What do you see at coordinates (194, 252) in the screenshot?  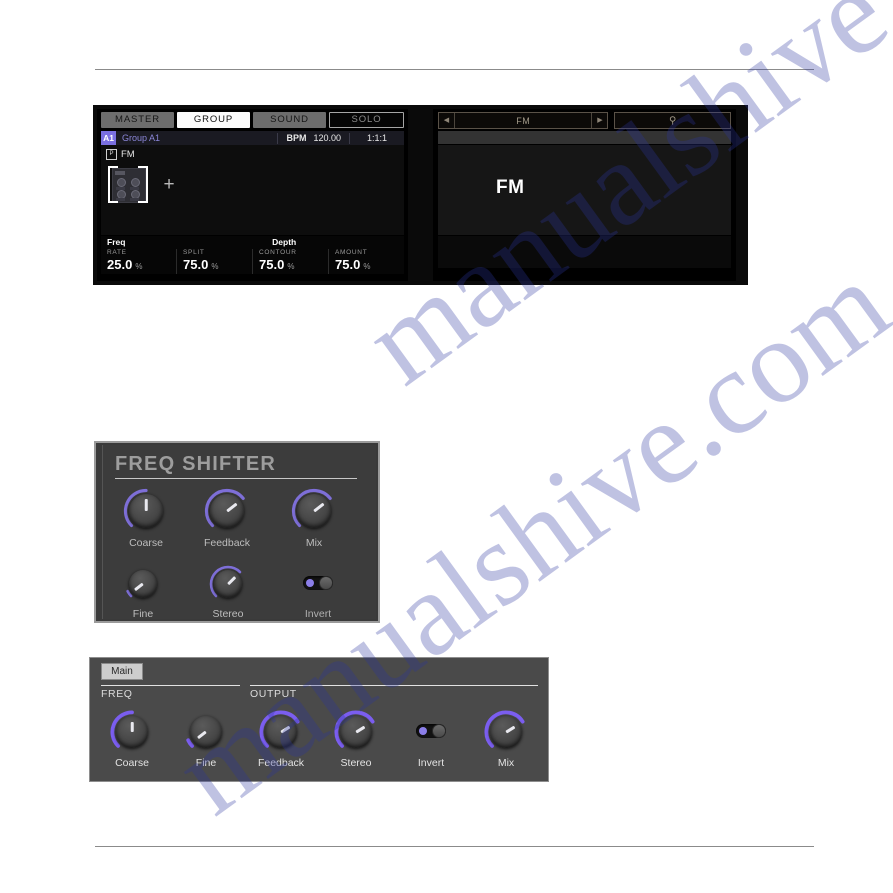 I see `param-caption: SPLIT` at bounding box center [194, 252].